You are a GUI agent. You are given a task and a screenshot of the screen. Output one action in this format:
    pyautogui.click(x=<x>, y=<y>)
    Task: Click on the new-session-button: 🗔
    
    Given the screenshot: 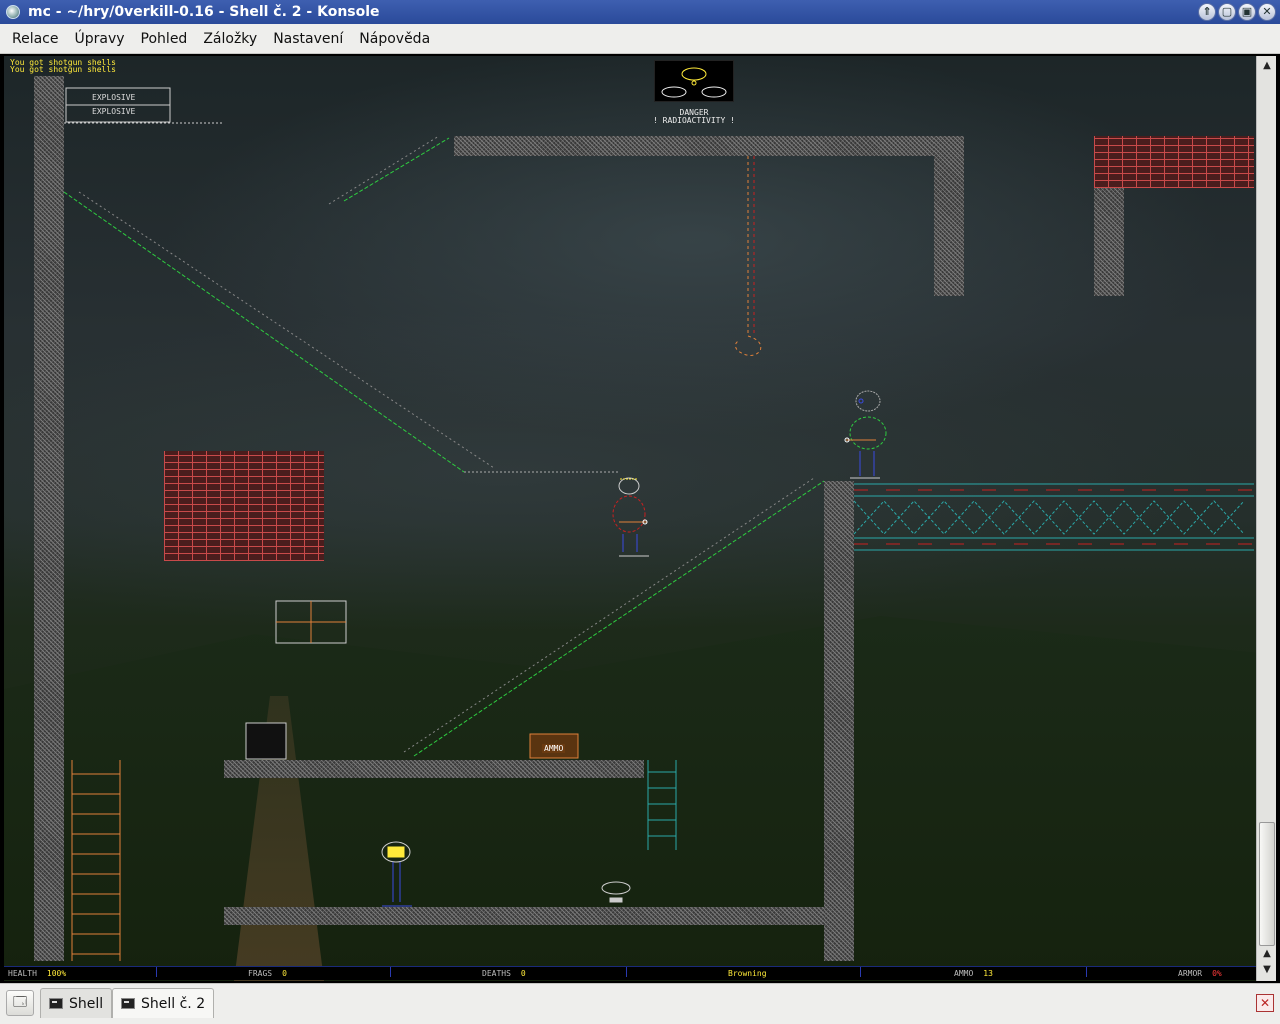 What is the action you would take?
    pyautogui.click(x=20, y=1003)
    